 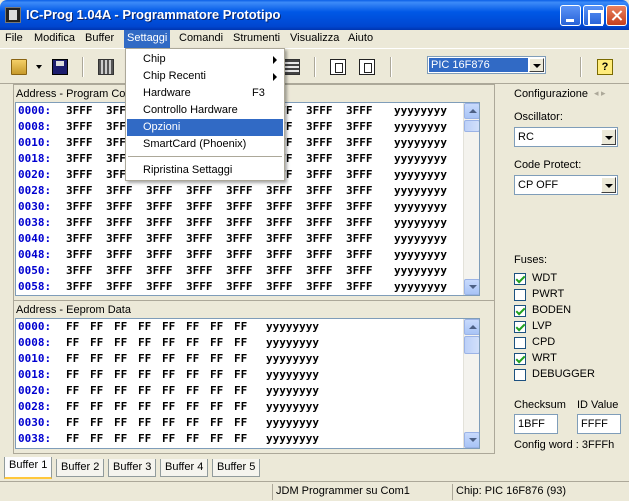 I want to click on title-bar: IC-Prog 1.04A - Programmatore Prototipo, so click(x=314, y=15).